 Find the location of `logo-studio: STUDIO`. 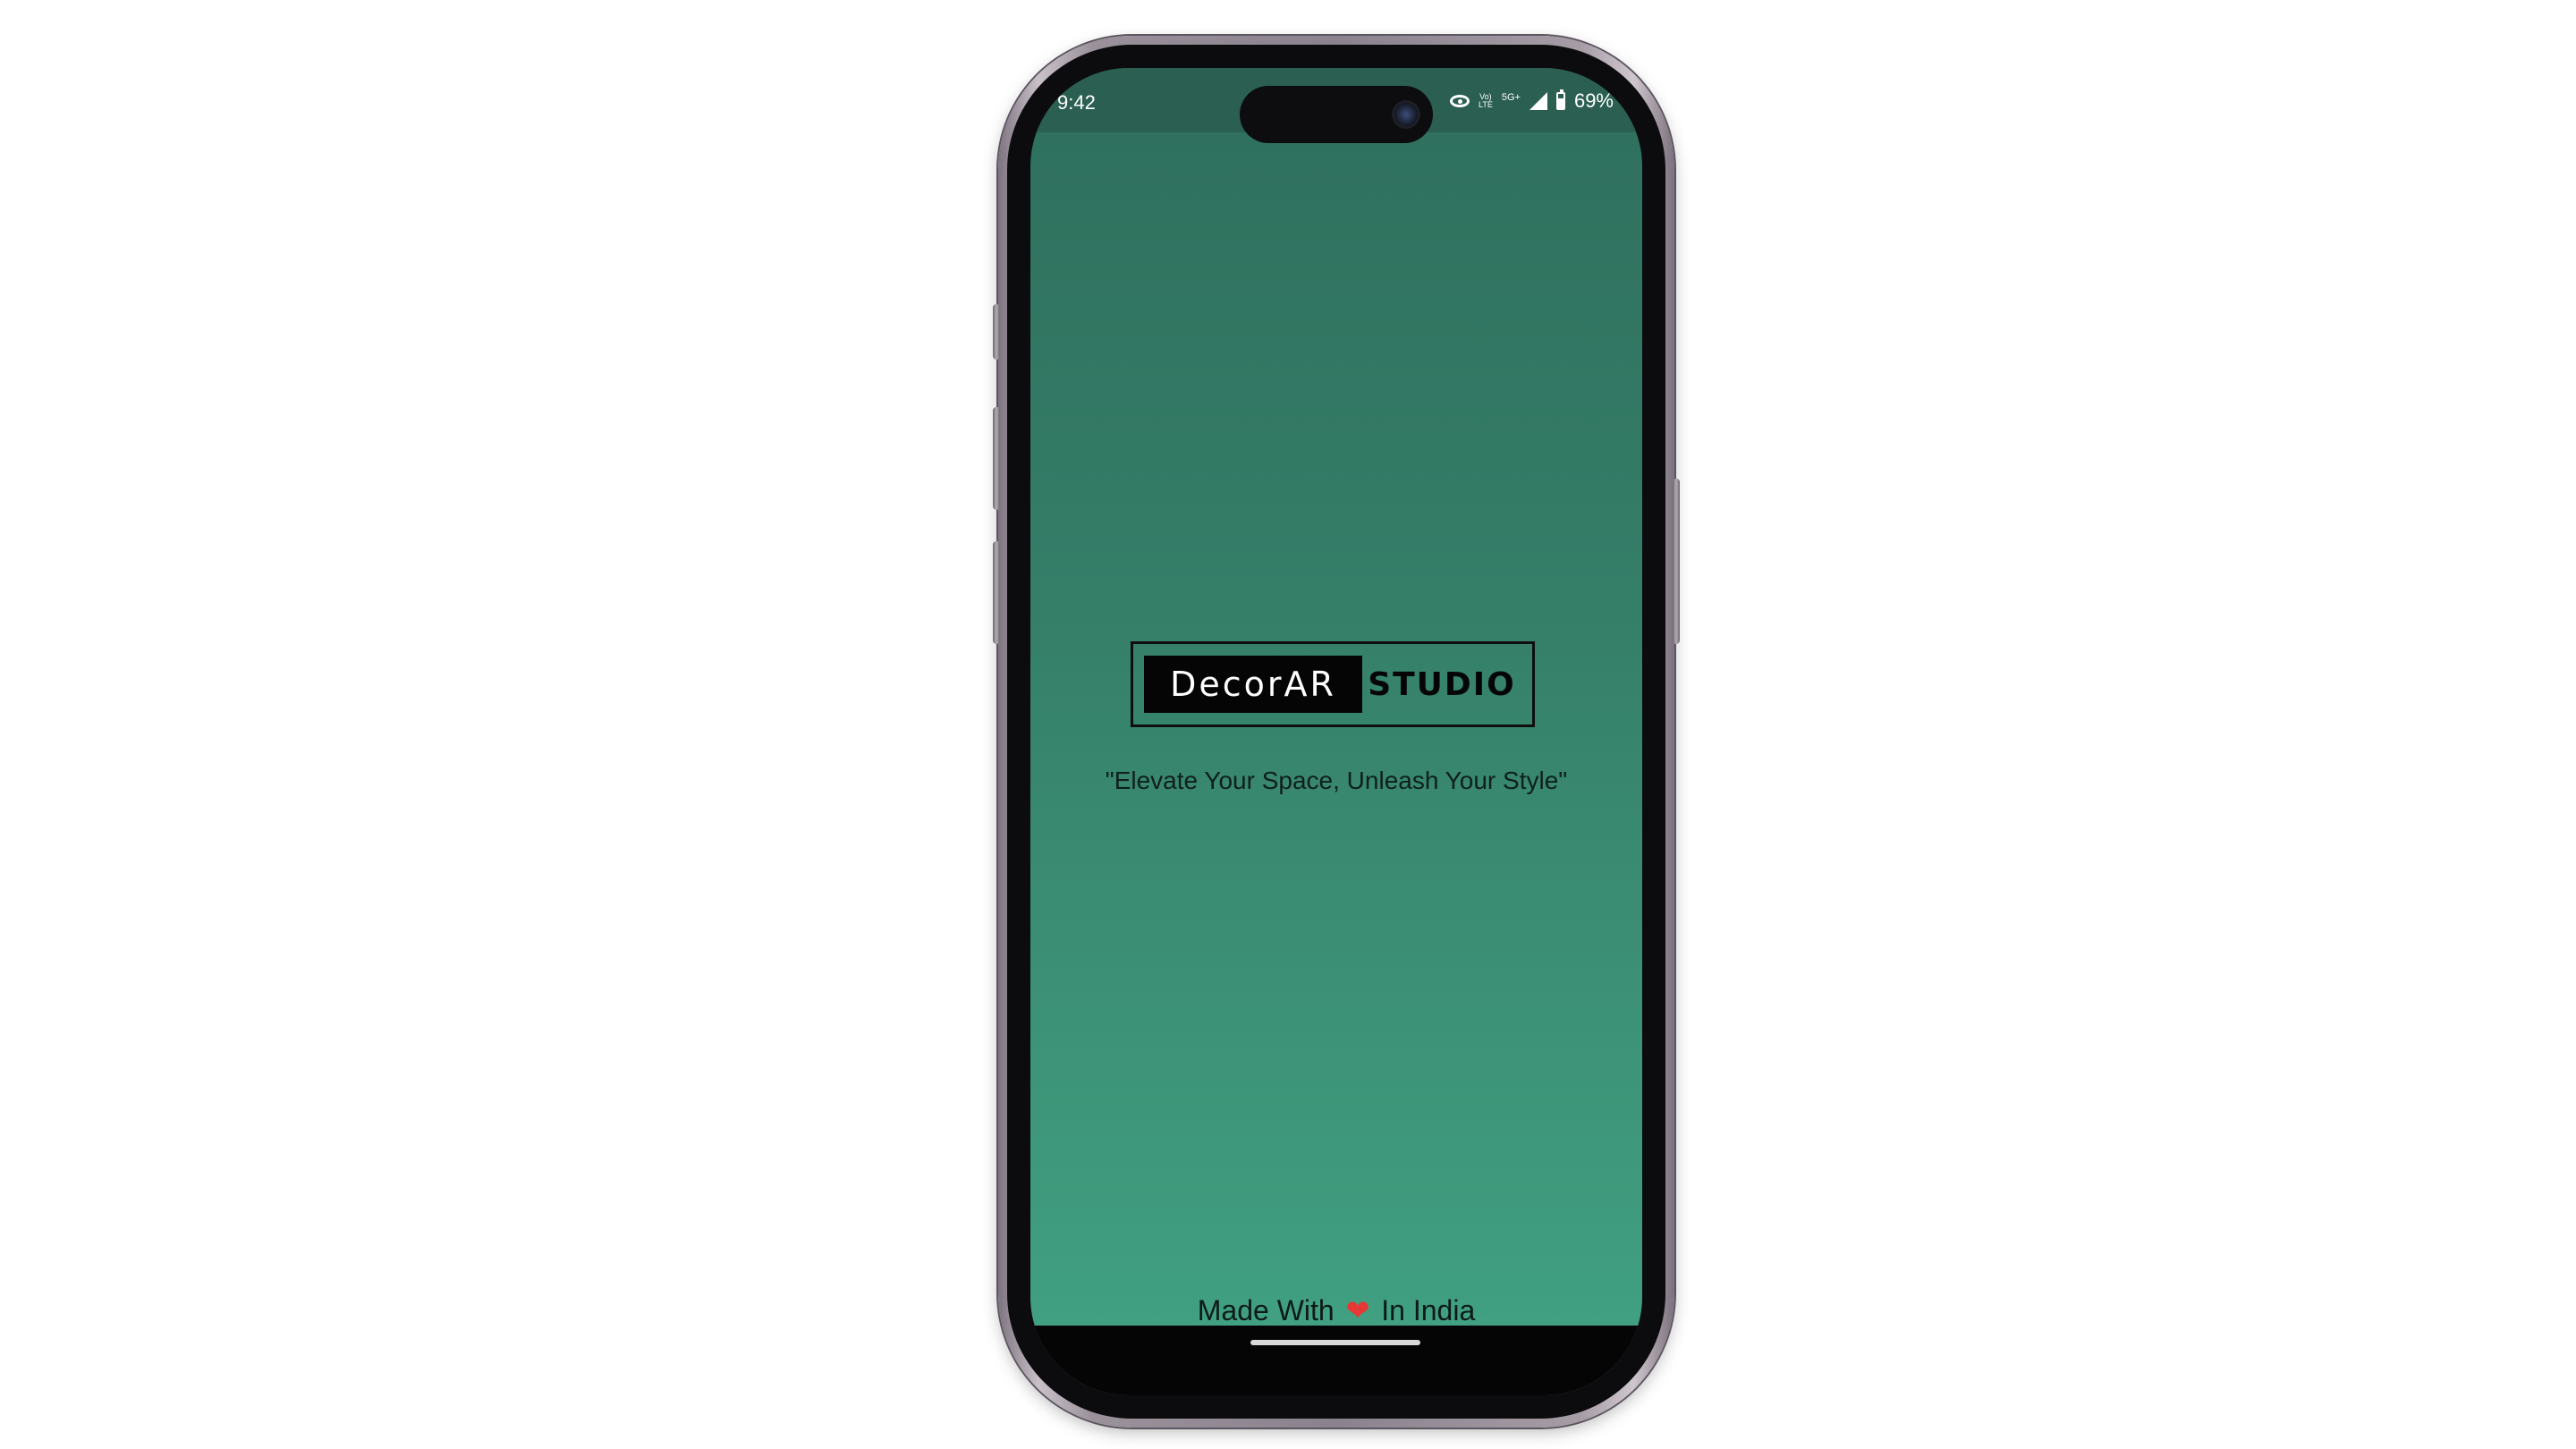

logo-studio: STUDIO is located at coordinates (1442, 684).